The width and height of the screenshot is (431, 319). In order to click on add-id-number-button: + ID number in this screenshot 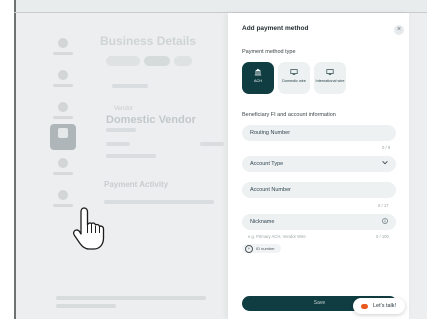, I will do `click(261, 248)`.